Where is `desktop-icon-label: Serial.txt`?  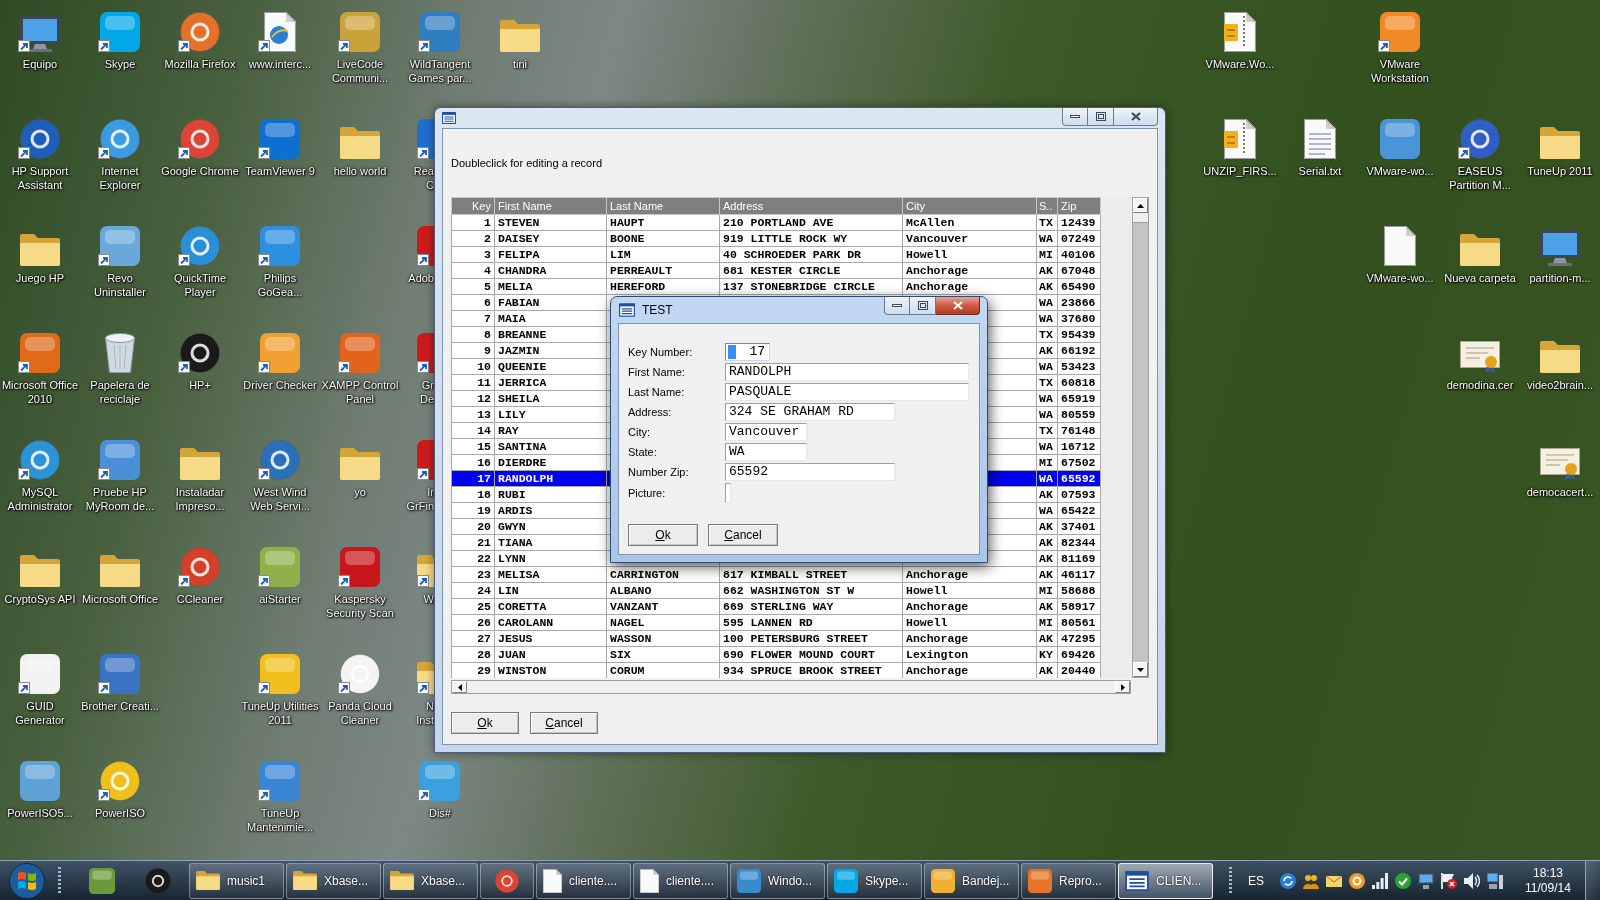
desktop-icon-label: Serial.txt is located at coordinates (1320, 171).